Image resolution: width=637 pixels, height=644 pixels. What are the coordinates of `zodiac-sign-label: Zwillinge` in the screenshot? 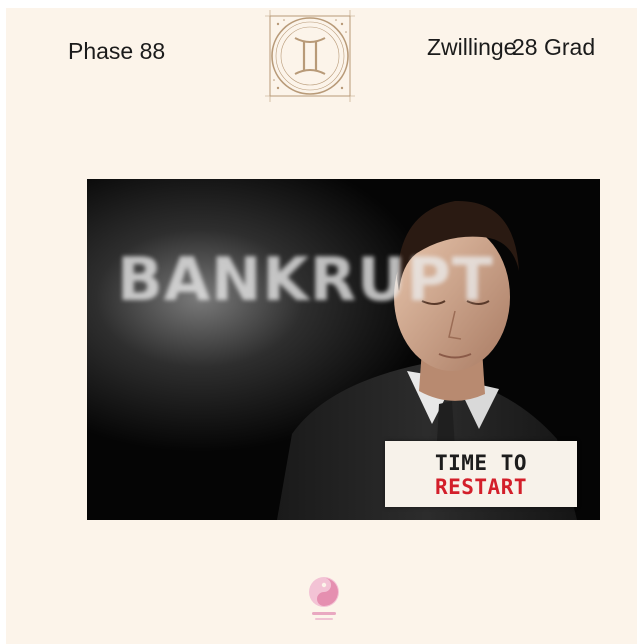 It's located at (472, 47).